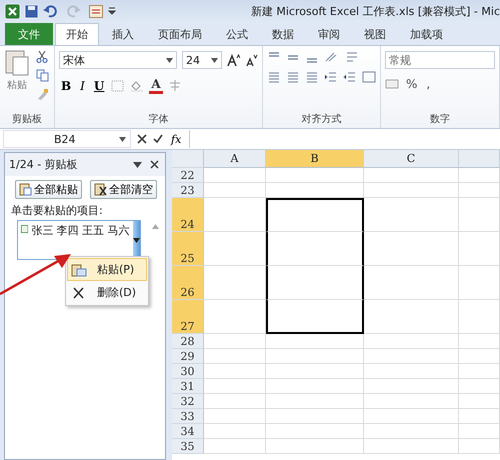  Describe the element at coordinates (17, 62) in the screenshot. I see `clipboard-icon` at that location.